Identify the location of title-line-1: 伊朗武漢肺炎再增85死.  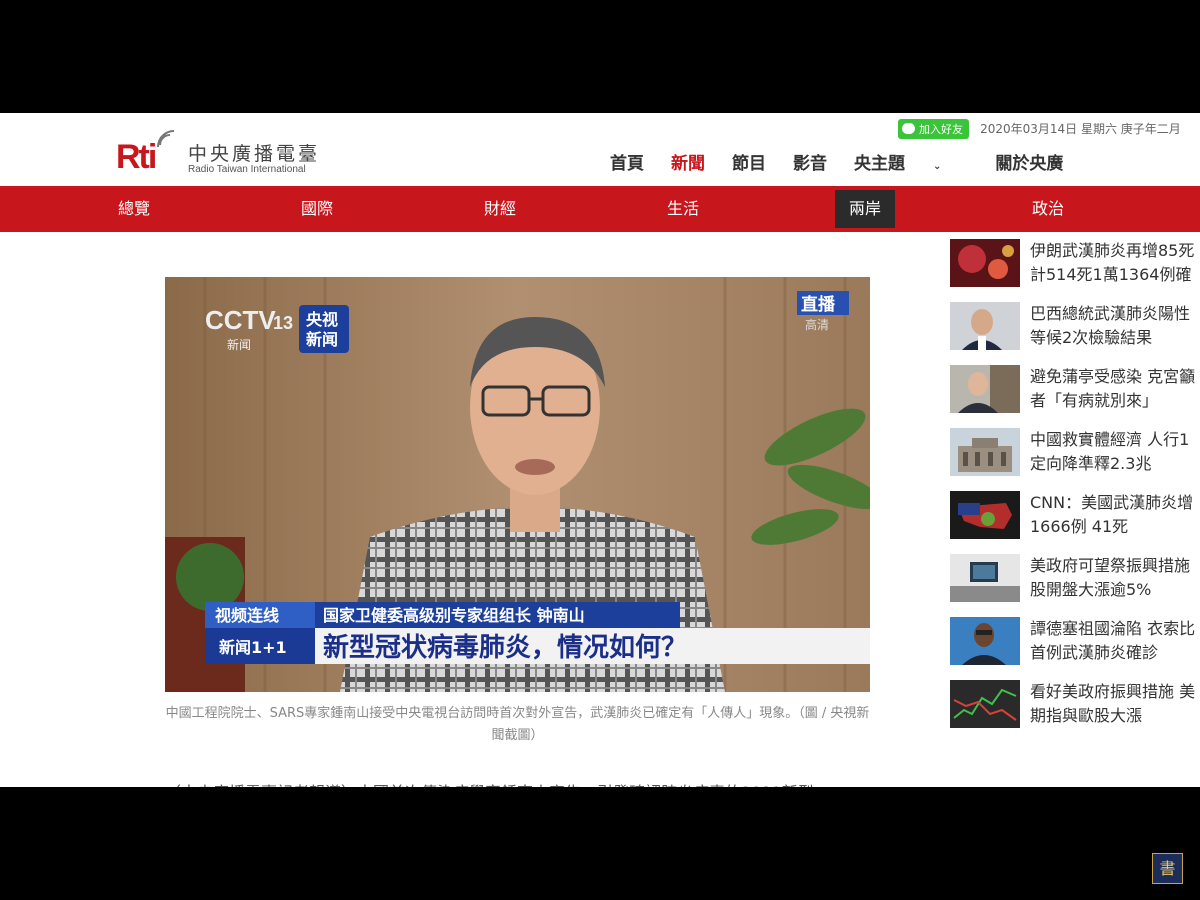
(1112, 250).